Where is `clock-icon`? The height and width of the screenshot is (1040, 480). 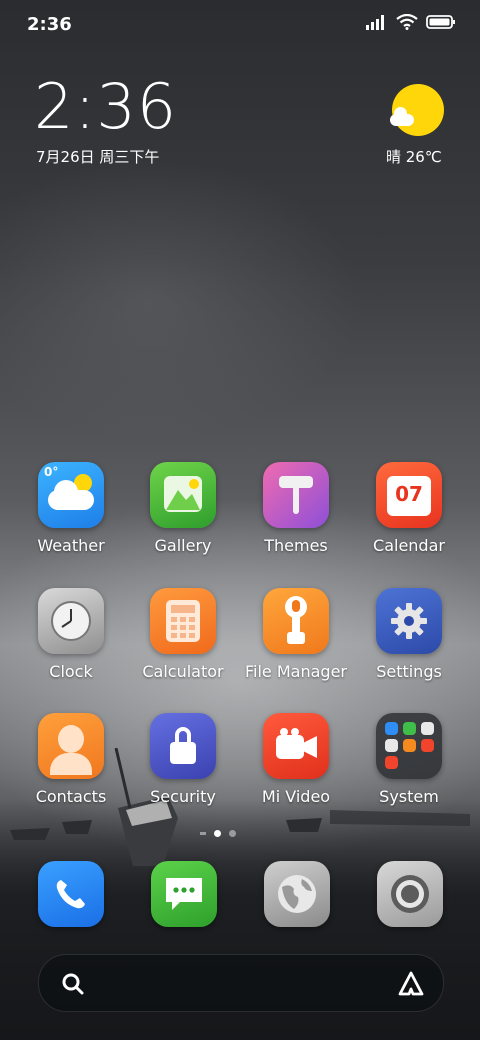
clock-icon is located at coordinates (71, 621).